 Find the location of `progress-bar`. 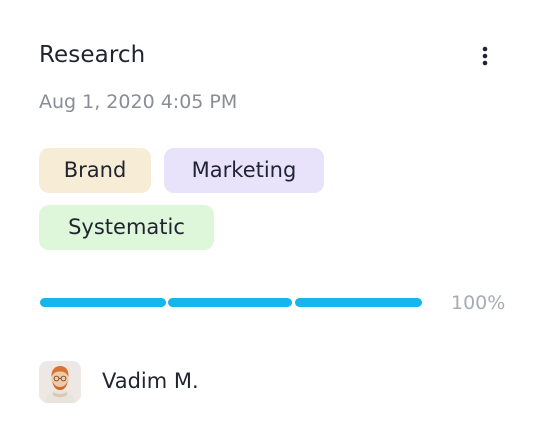

progress-bar is located at coordinates (231, 303).